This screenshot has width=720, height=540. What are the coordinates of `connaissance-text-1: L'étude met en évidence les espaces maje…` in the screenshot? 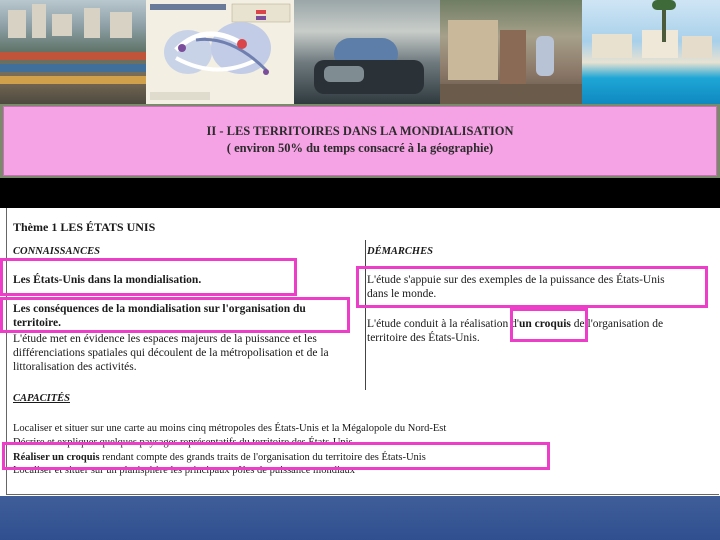 It's located at (165, 339).